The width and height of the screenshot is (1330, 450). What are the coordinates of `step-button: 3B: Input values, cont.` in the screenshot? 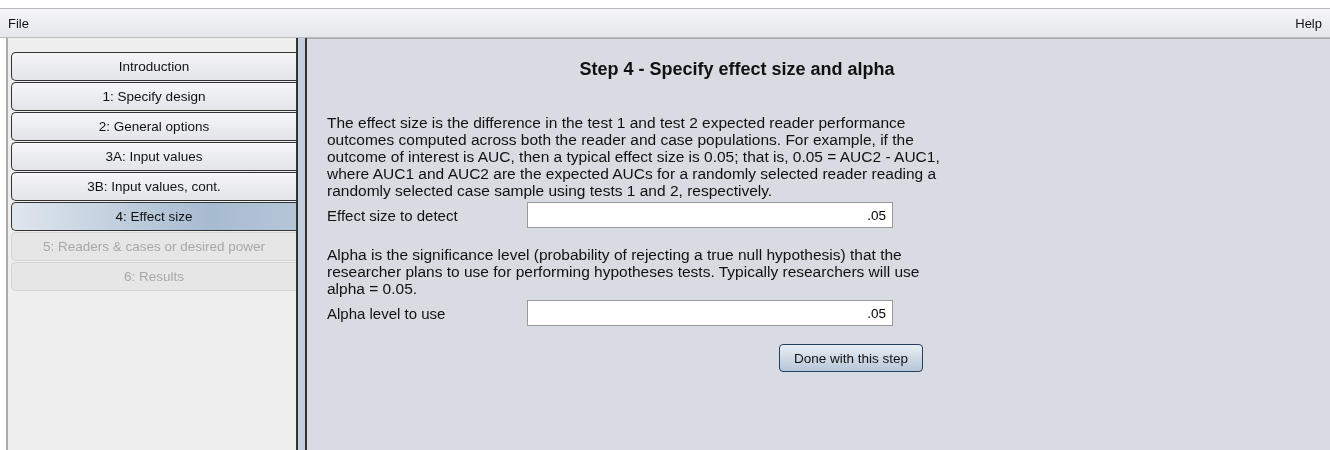 It's located at (153, 186).